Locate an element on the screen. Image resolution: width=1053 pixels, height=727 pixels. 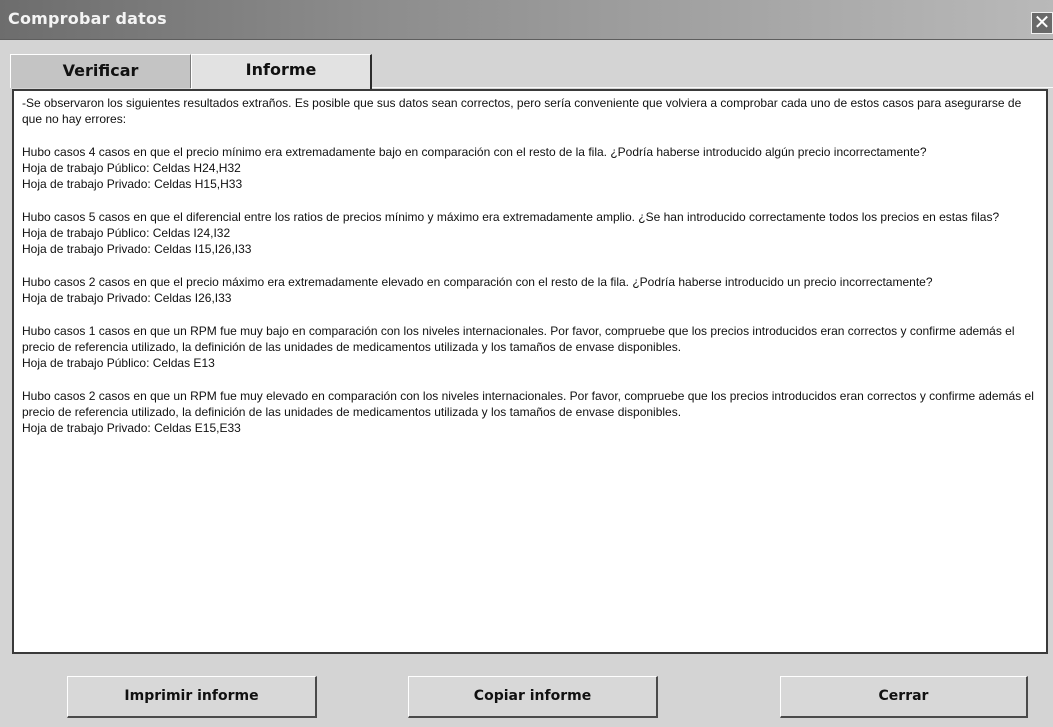
section-cells: Hoja de trabajo Privado: Celdas H15,H33 is located at coordinates (132, 184).